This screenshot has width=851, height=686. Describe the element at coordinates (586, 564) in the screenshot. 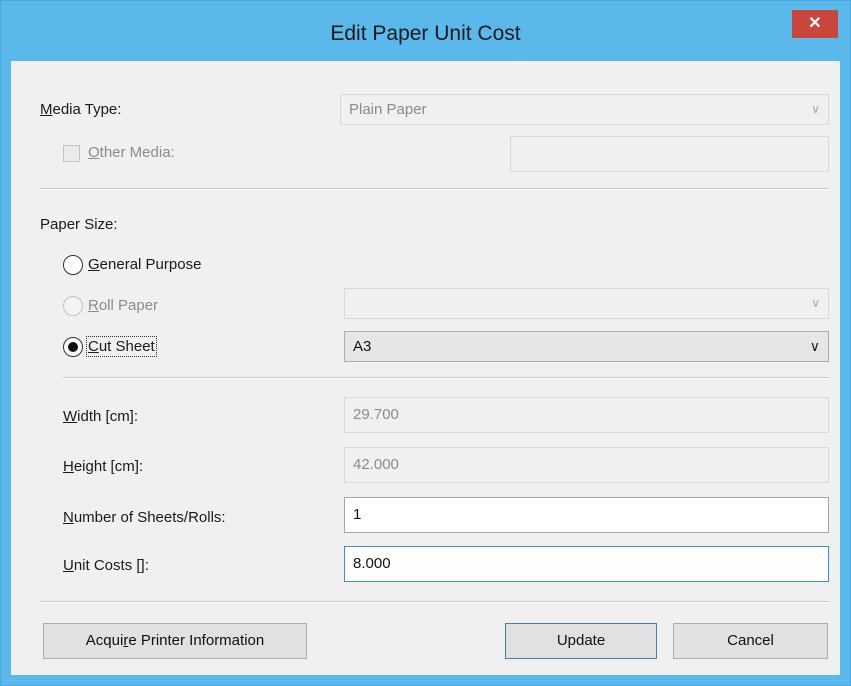

I see `unit-costs-input: 8.000` at that location.